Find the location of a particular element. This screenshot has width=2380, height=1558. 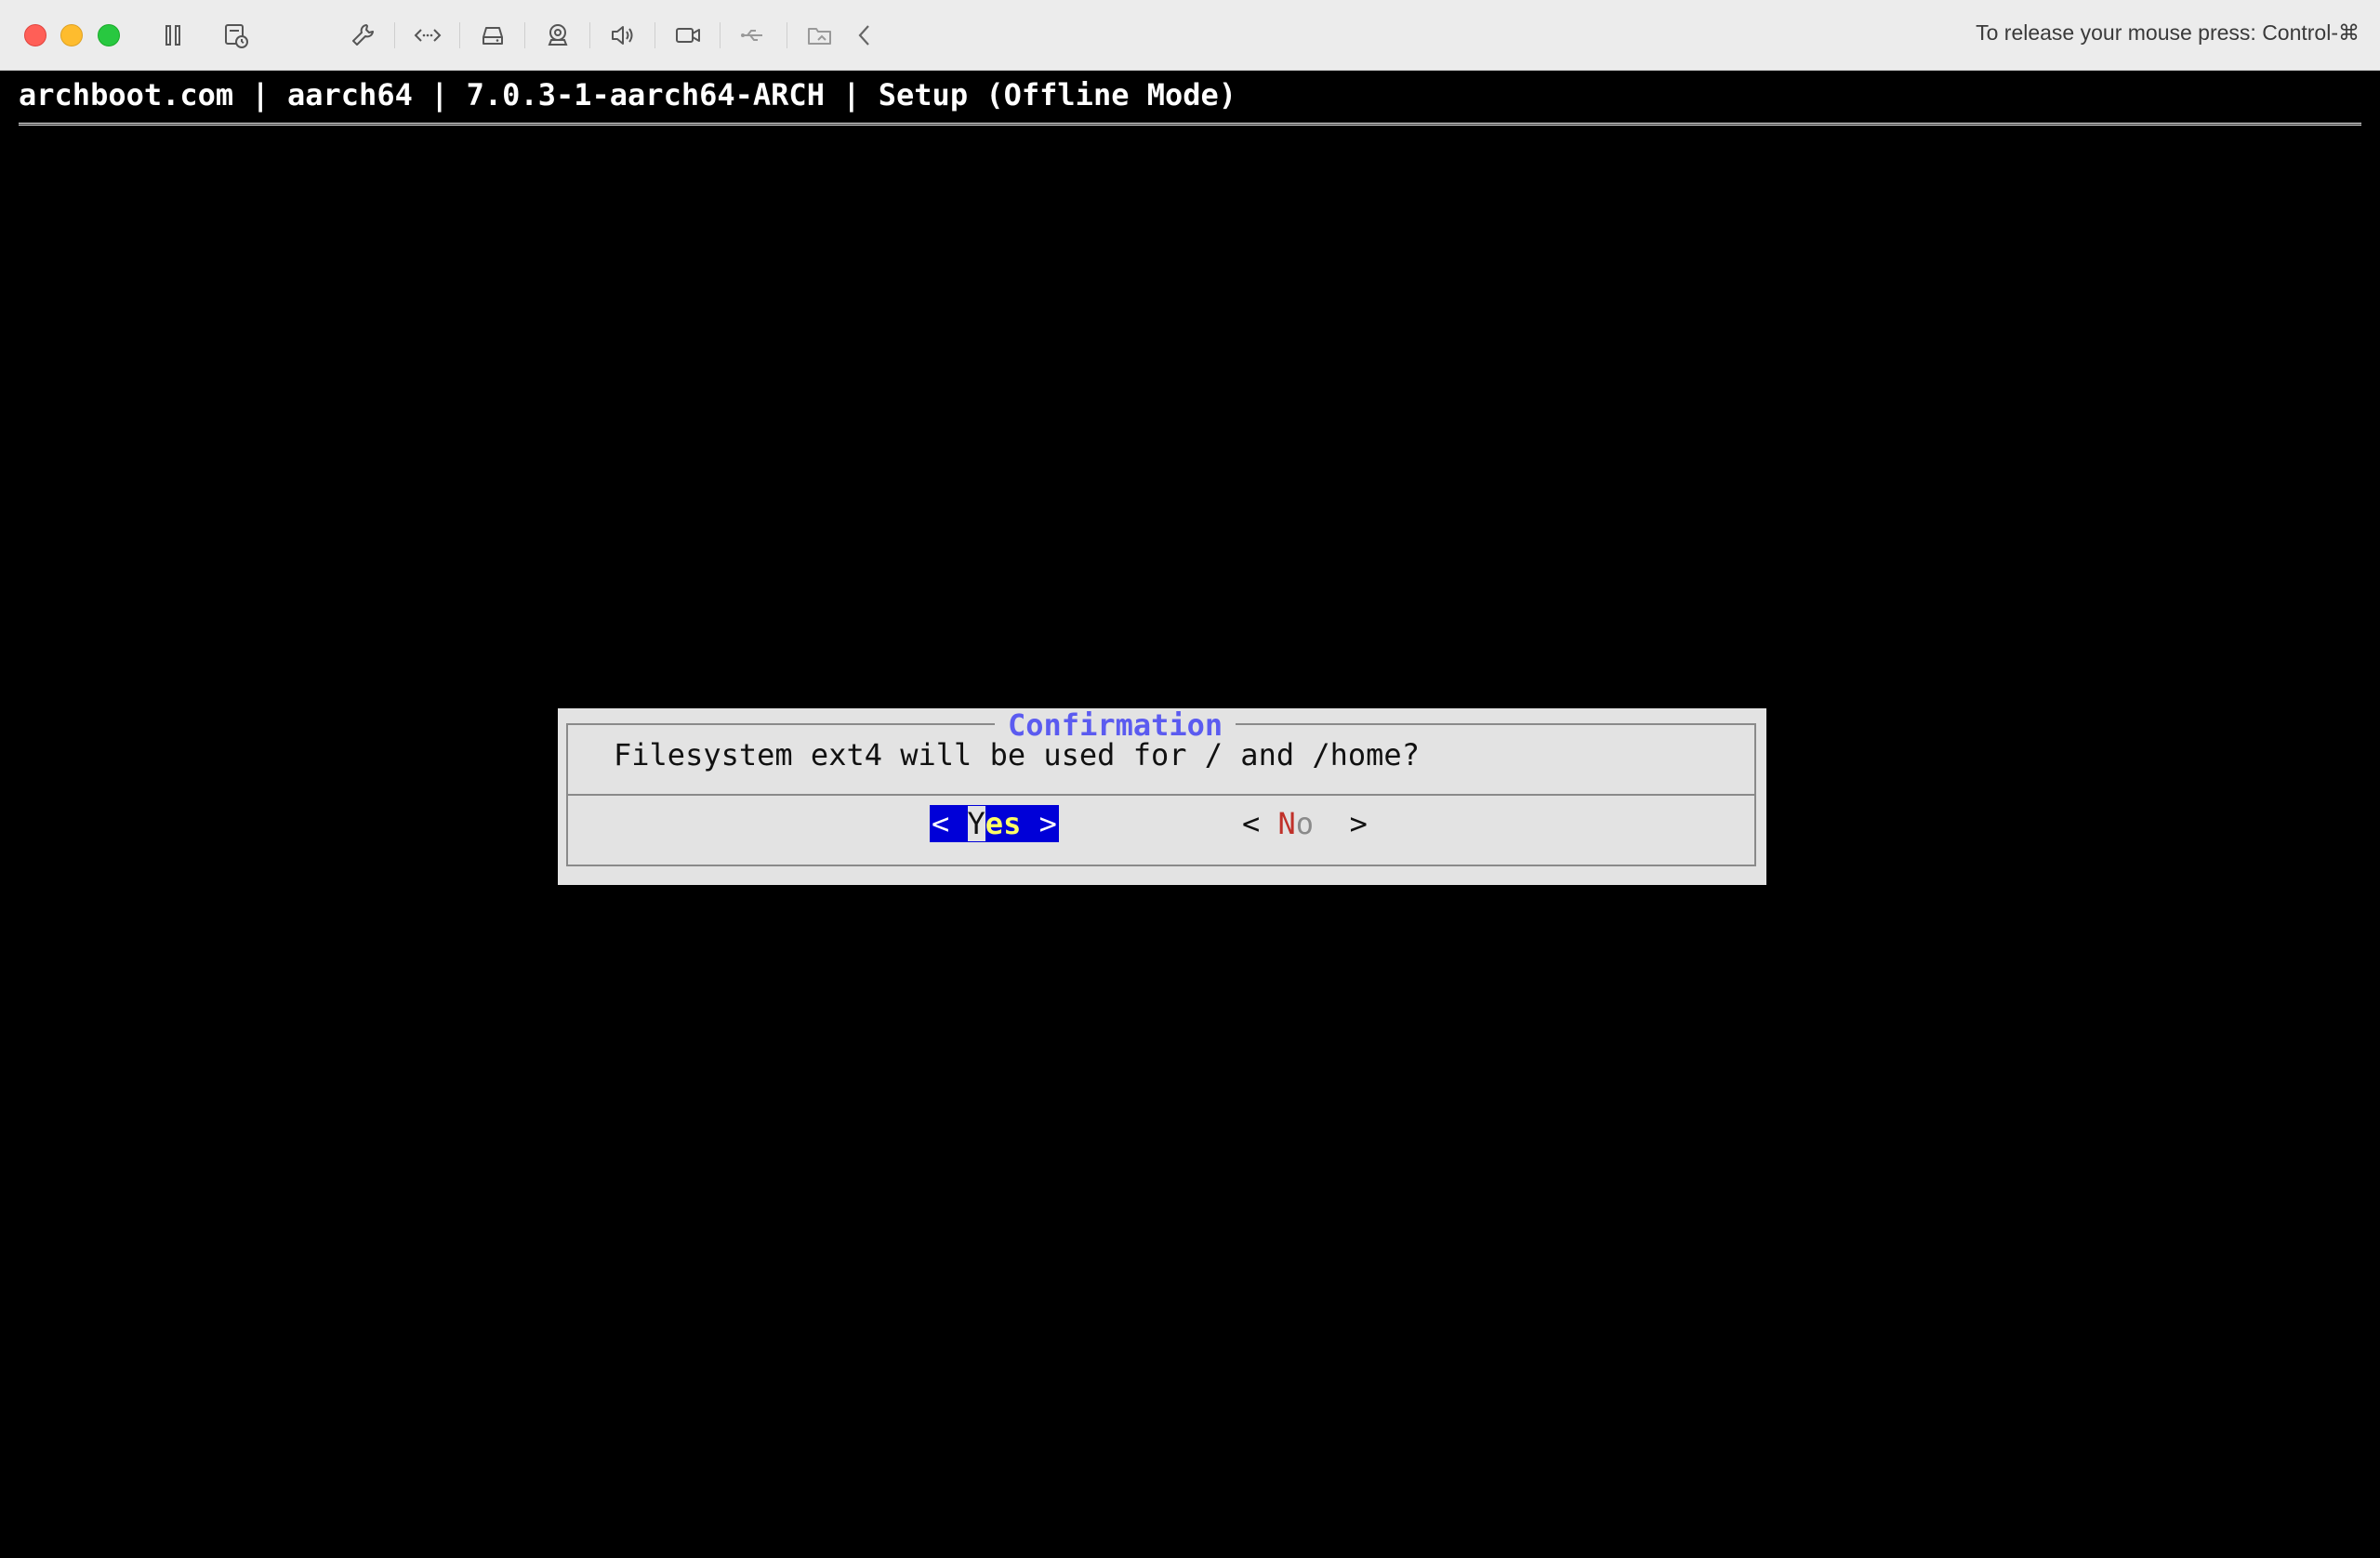

header-divider is located at coordinates (1190, 124).